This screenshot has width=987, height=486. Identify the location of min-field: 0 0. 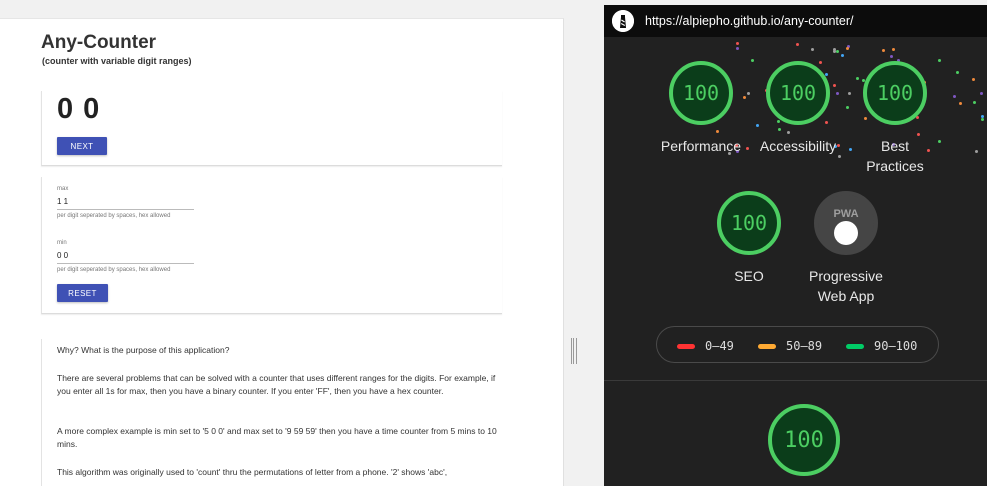
(62, 255).